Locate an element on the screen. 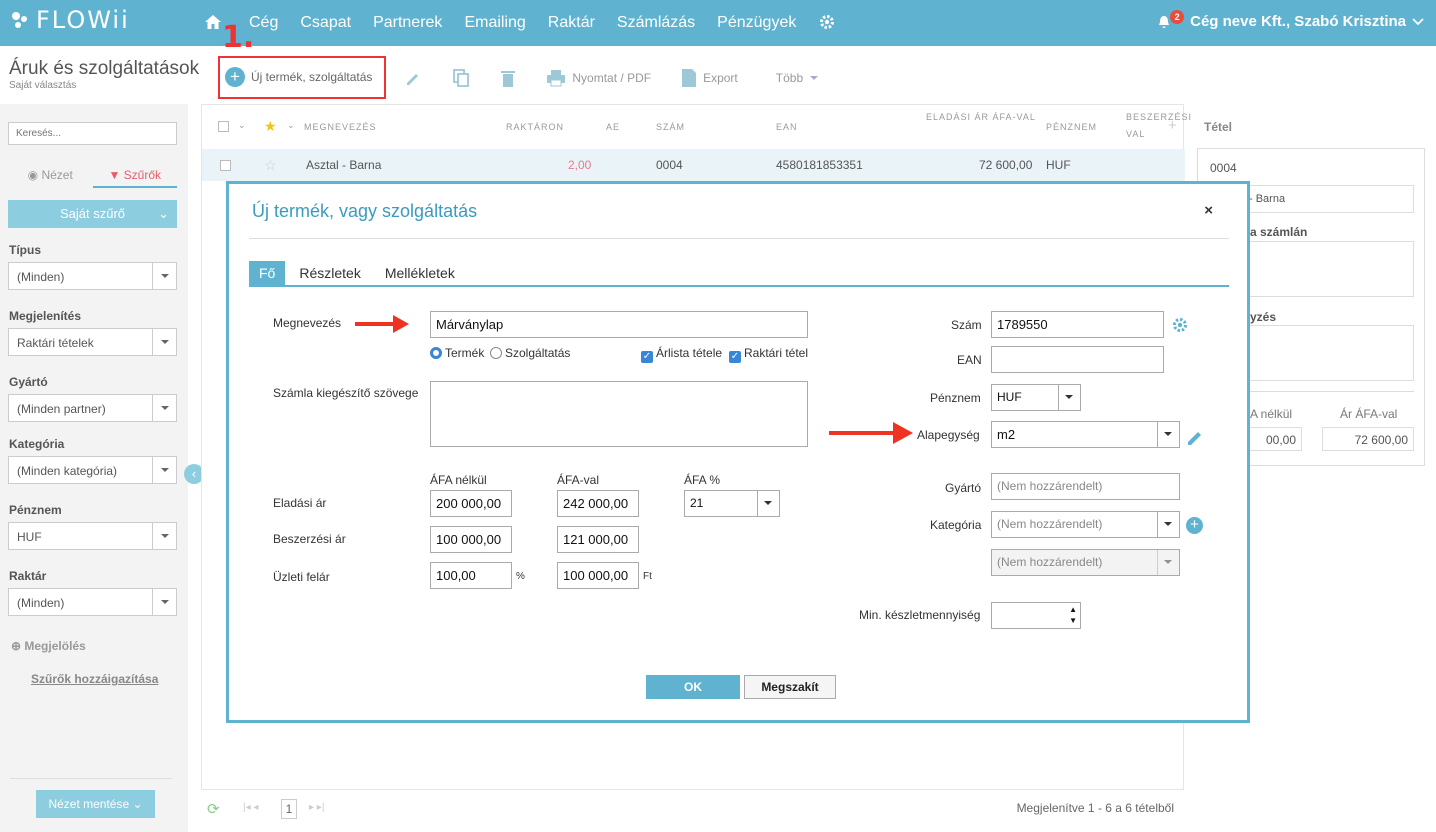  filter-select-currency: HUF is located at coordinates (92, 536).